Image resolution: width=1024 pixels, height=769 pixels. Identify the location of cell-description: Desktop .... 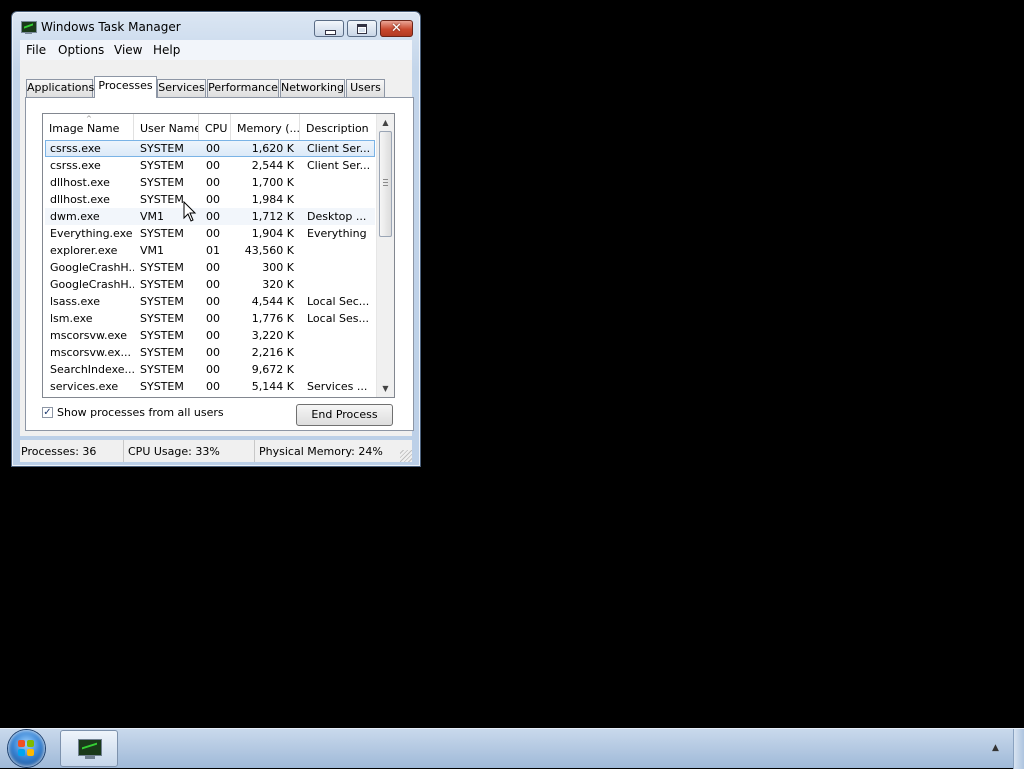
(337, 216).